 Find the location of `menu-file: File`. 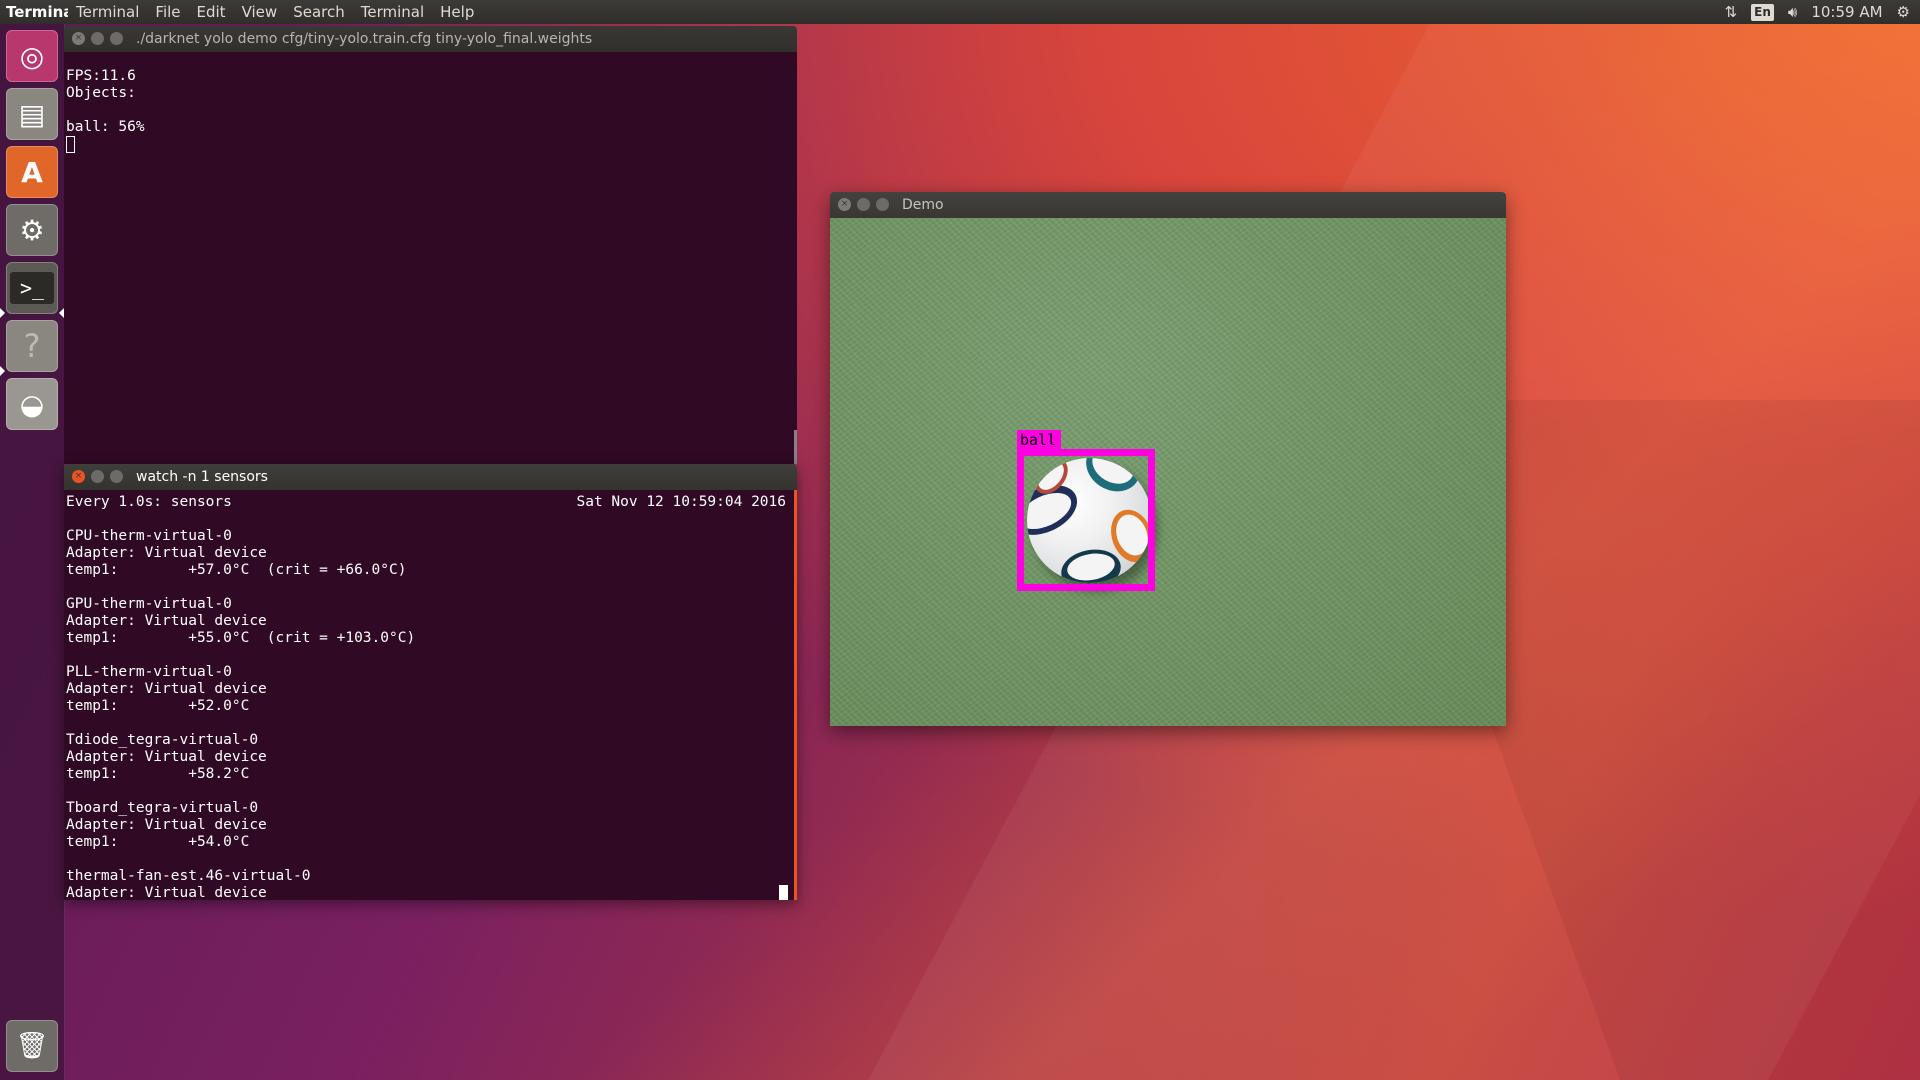

menu-file: File is located at coordinates (167, 12).